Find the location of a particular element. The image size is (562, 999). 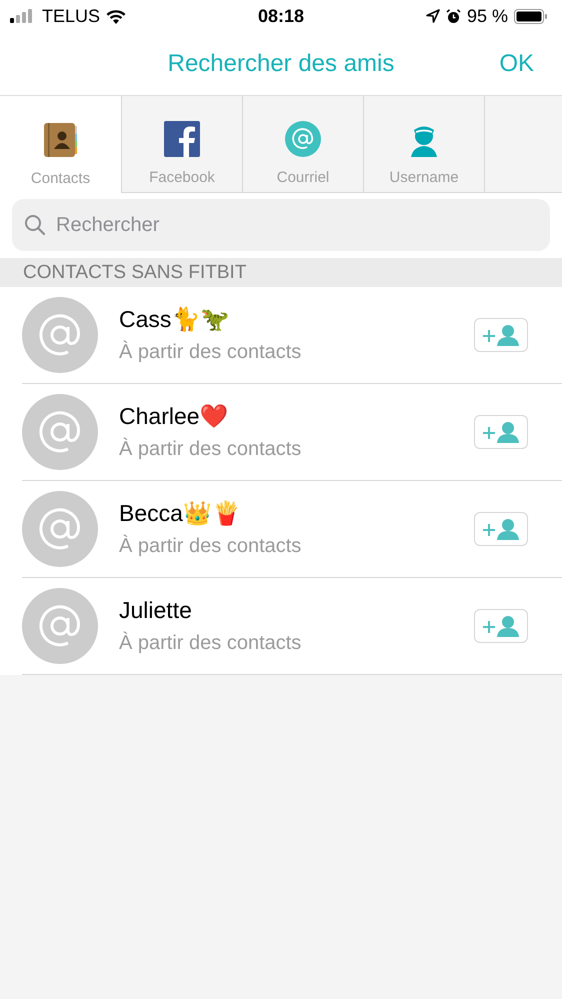

facebook-icon is located at coordinates (182, 139).